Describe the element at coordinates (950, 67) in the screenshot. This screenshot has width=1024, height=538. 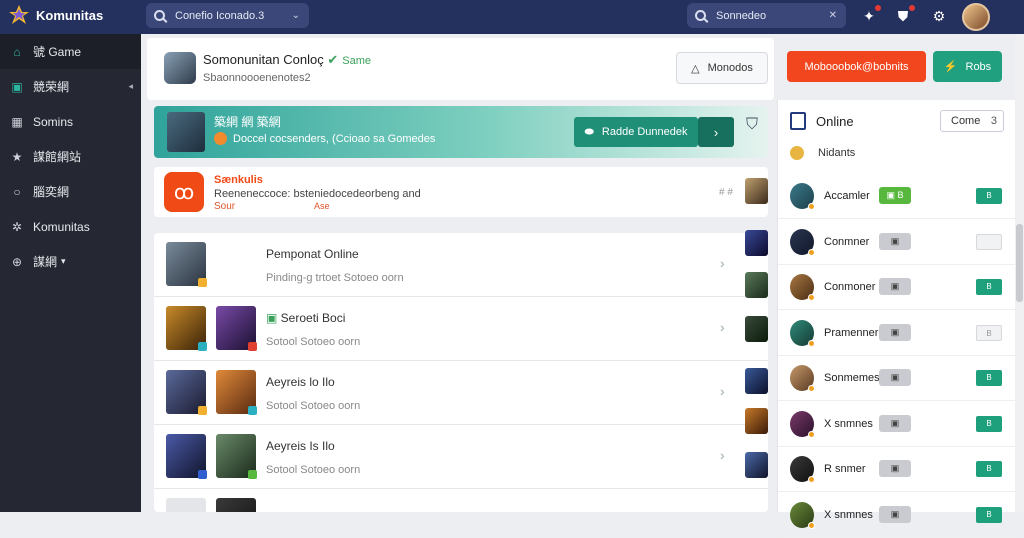
I see `bolt-icon: ⚡` at that location.